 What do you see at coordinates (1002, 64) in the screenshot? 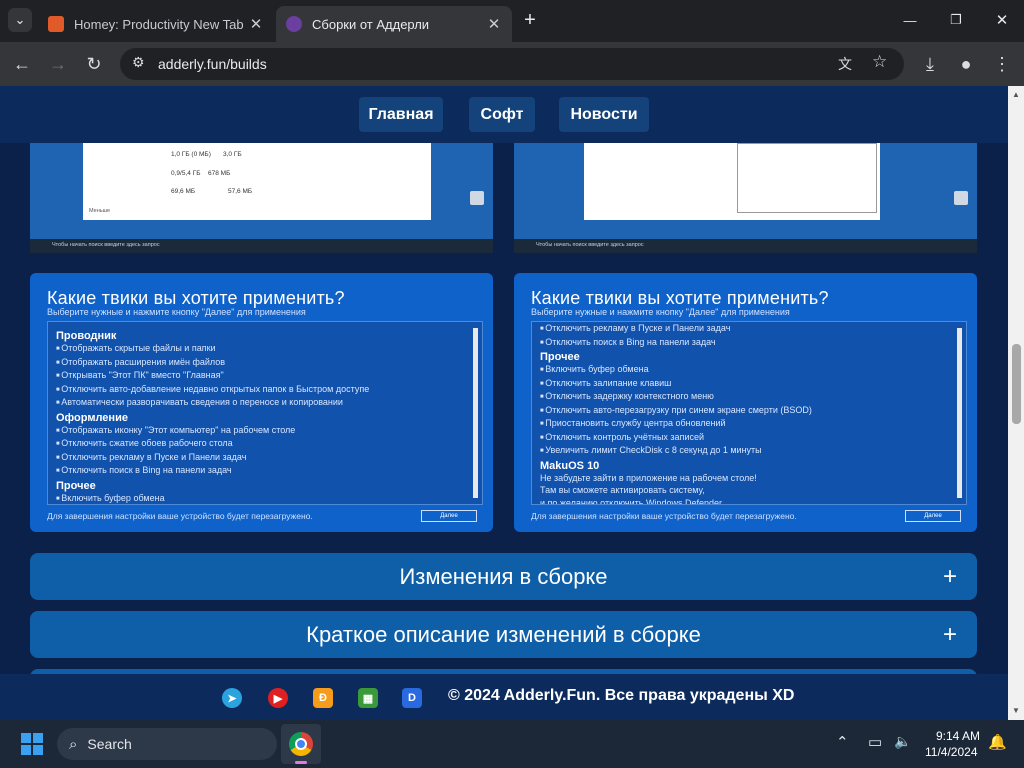
I see `menu-kebab-icon: ⋮` at bounding box center [1002, 64].